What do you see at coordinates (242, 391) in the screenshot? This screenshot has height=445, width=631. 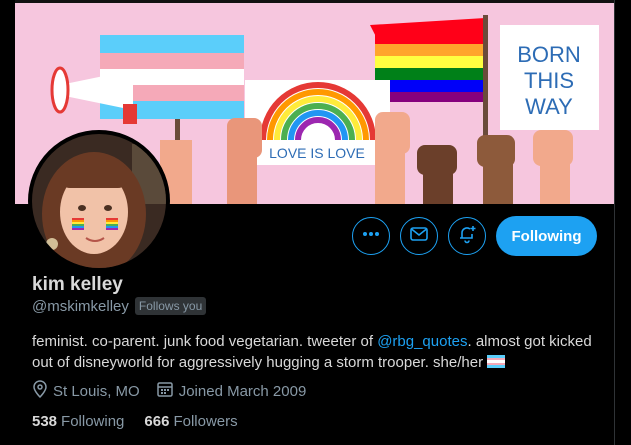 I see `joined-text: Joined March 2009` at bounding box center [242, 391].